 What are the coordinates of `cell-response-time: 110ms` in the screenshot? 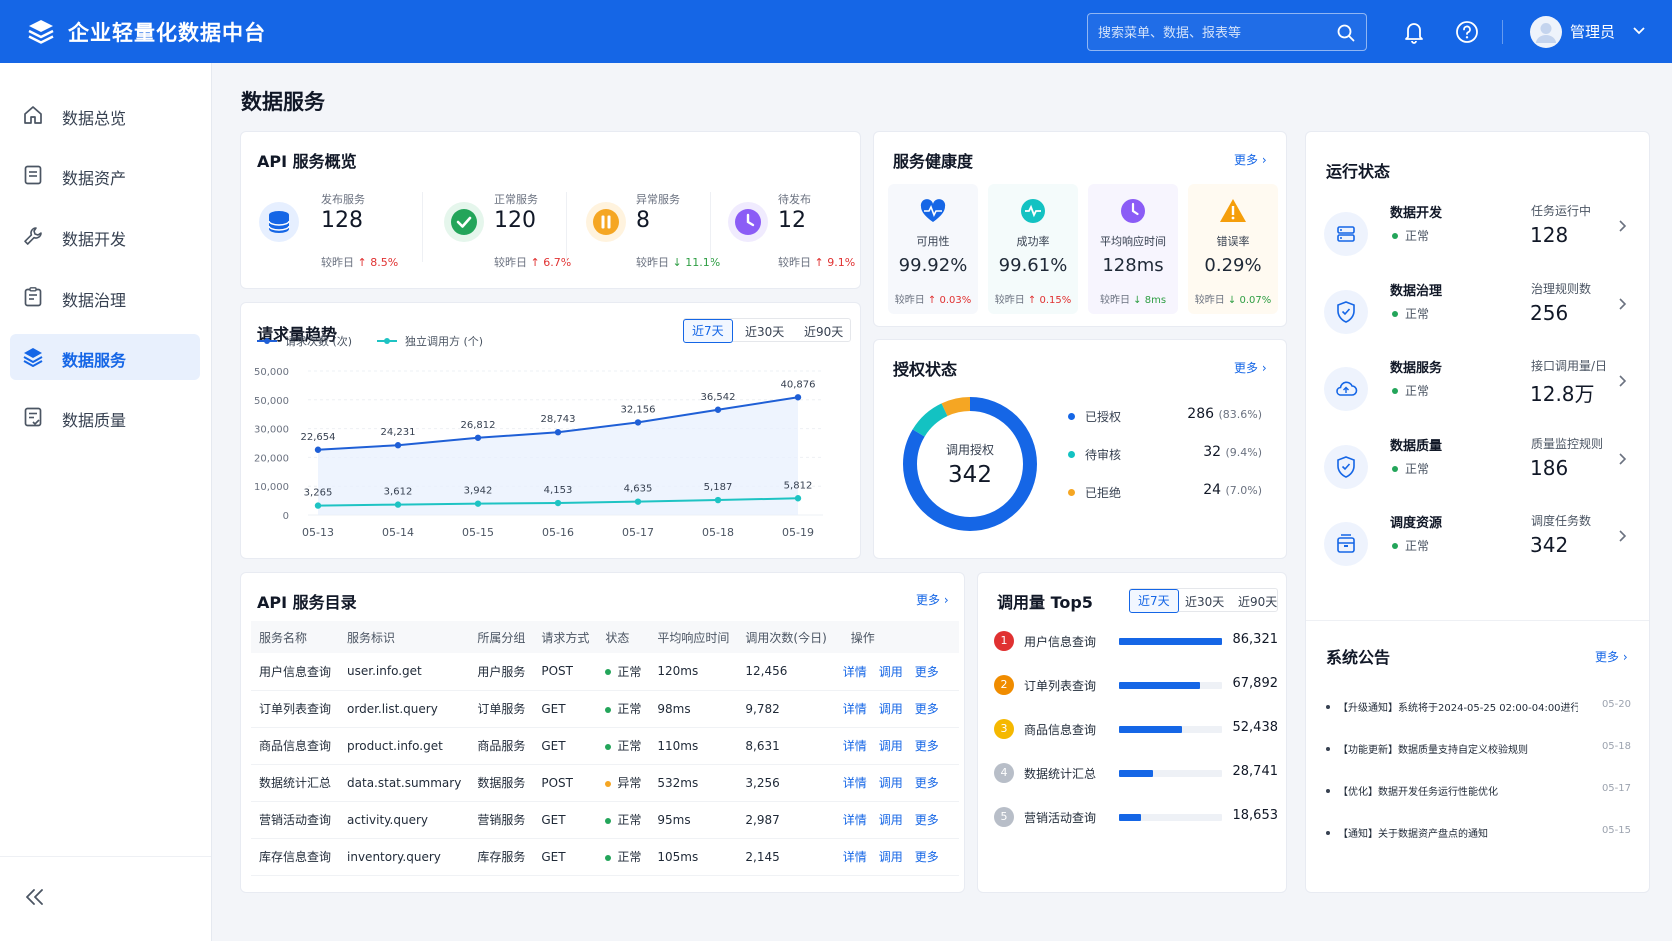 It's located at (693, 746).